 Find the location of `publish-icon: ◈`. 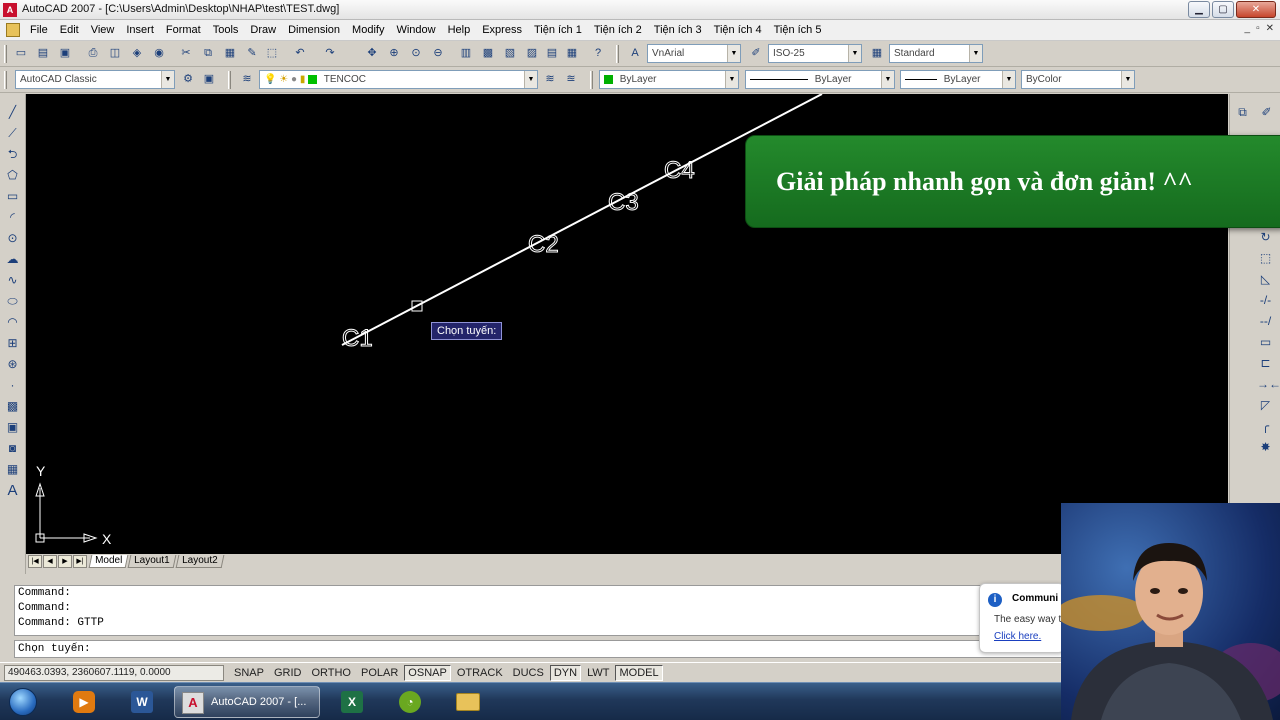

publish-icon: ◈ is located at coordinates (137, 53).